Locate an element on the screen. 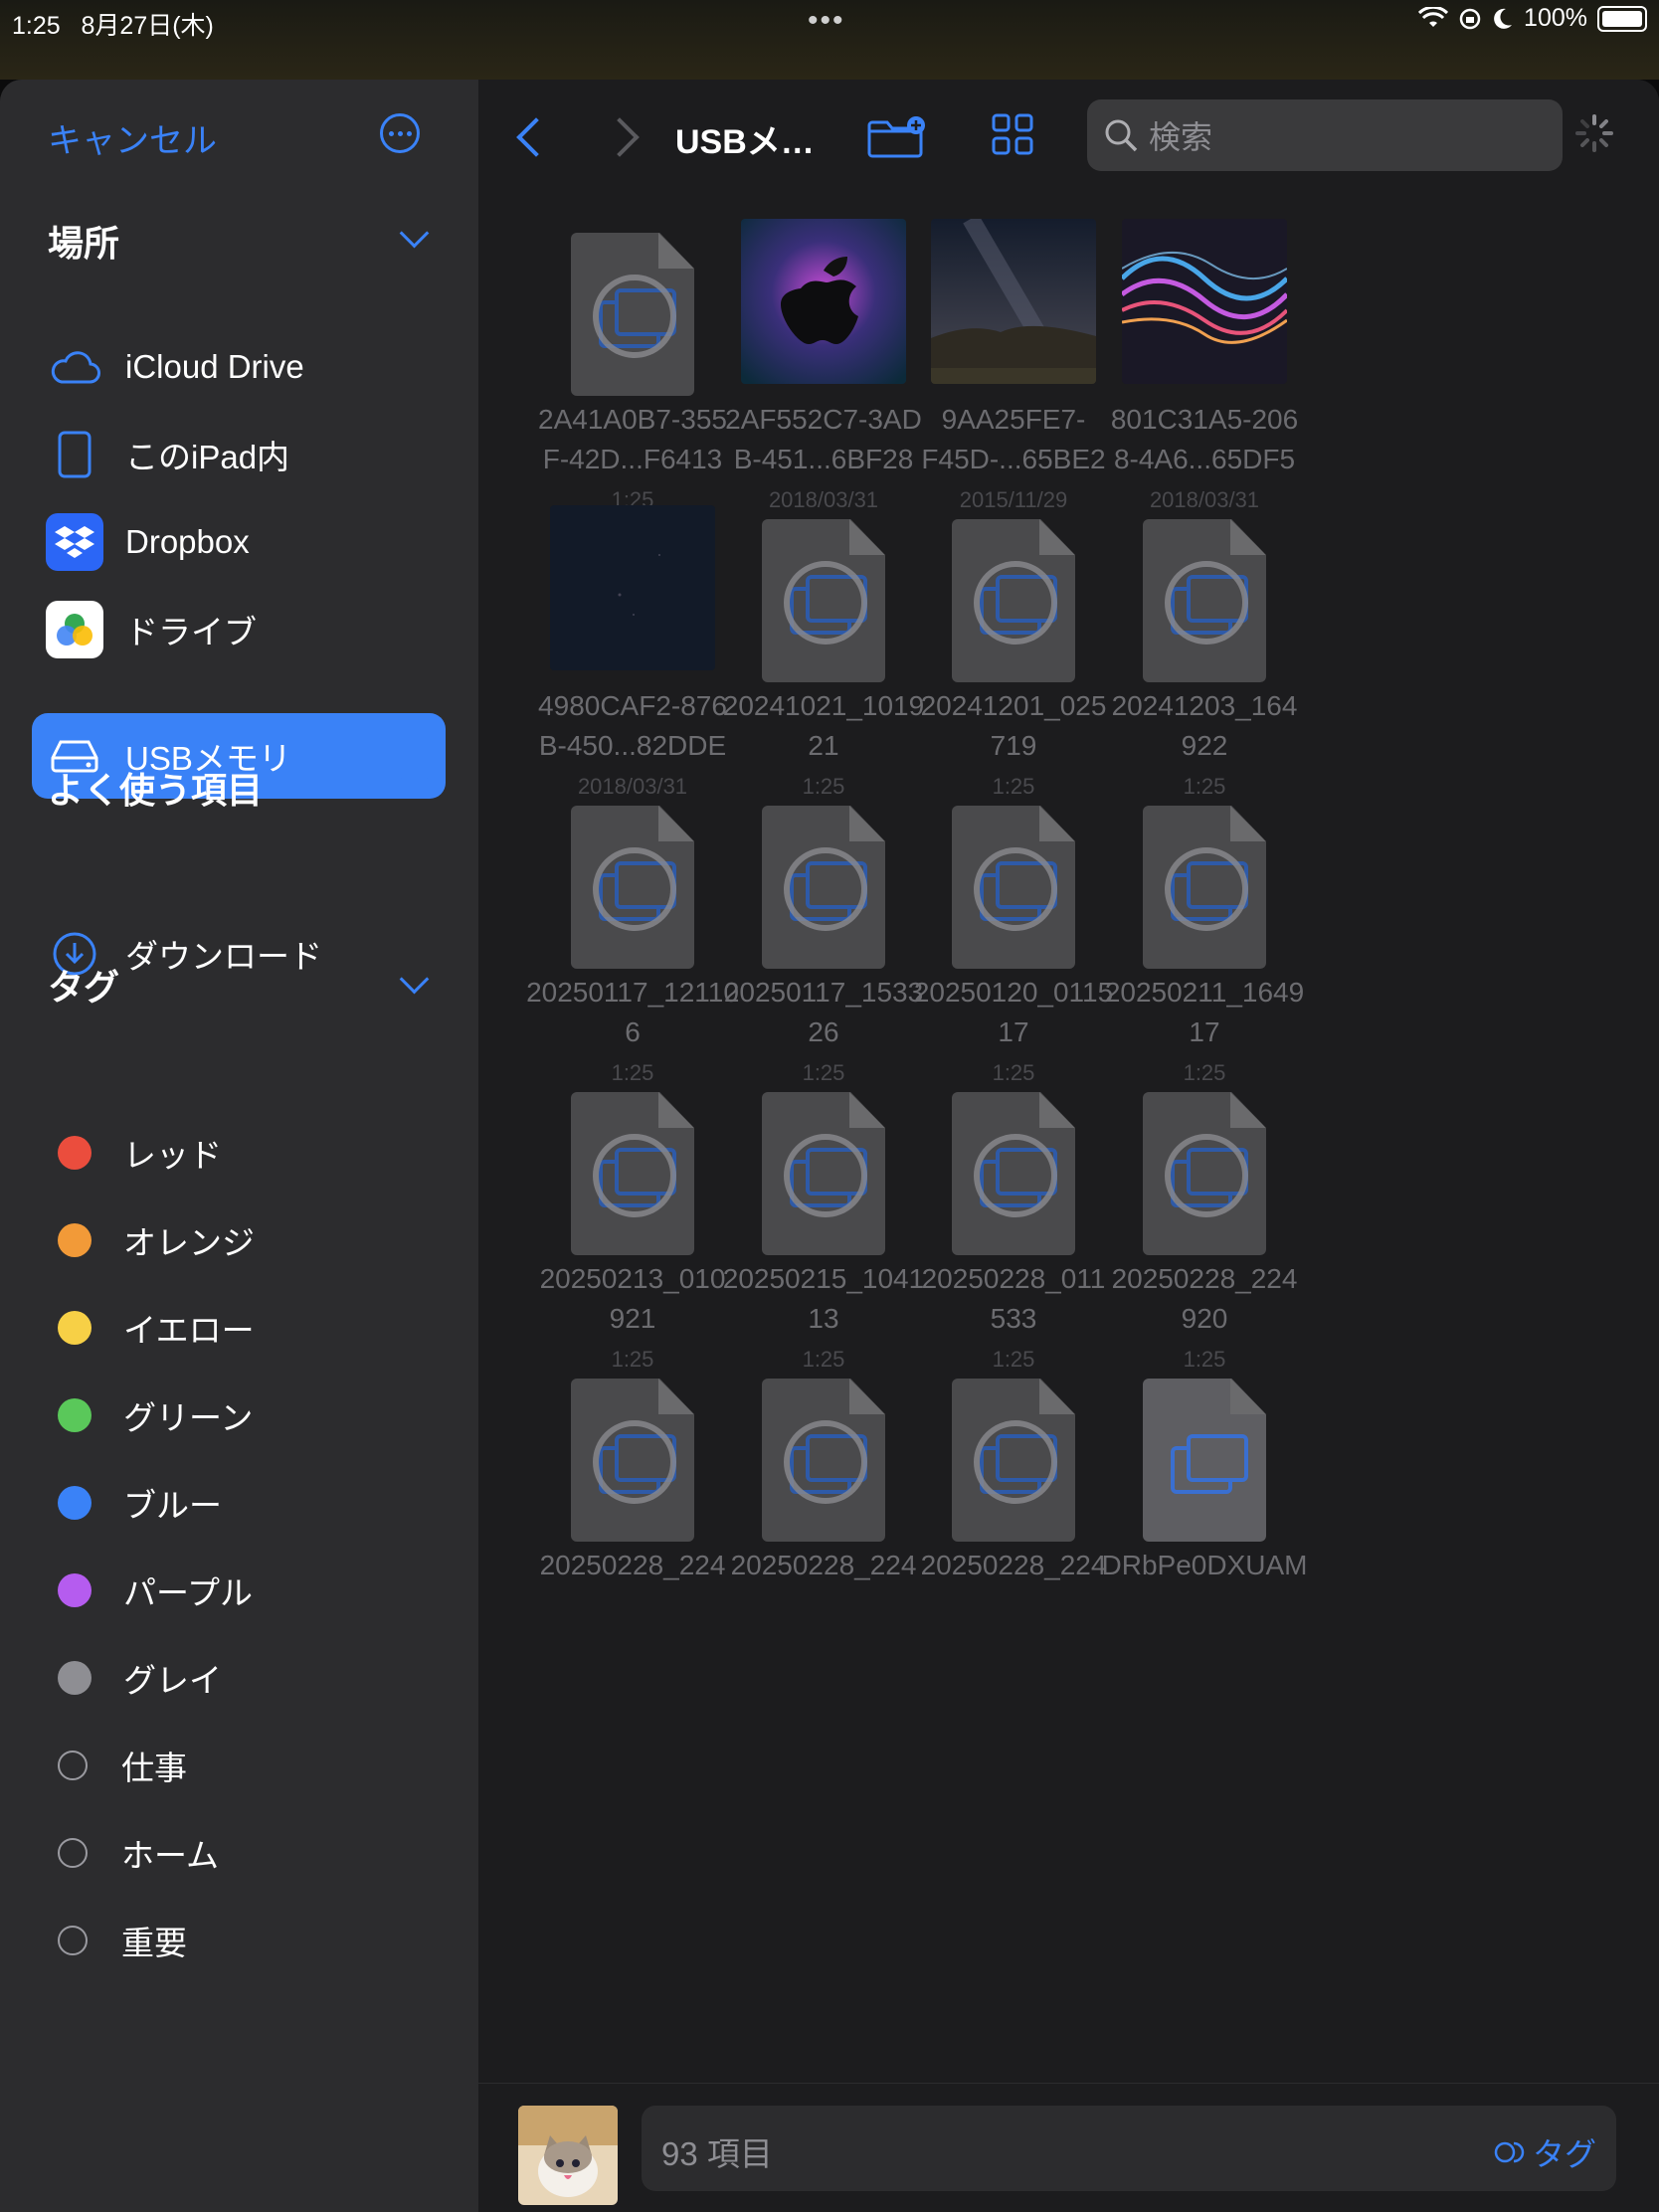  file-name-line1: 20250211_1649 is located at coordinates (1204, 992).